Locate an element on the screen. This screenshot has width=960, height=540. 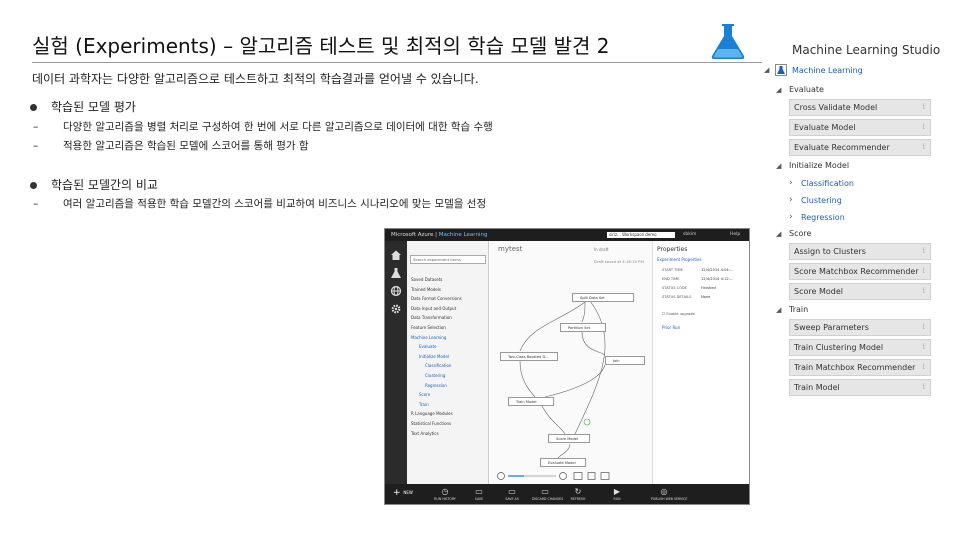
command-button: ▭ SAVE AS is located at coordinates (512, 494).